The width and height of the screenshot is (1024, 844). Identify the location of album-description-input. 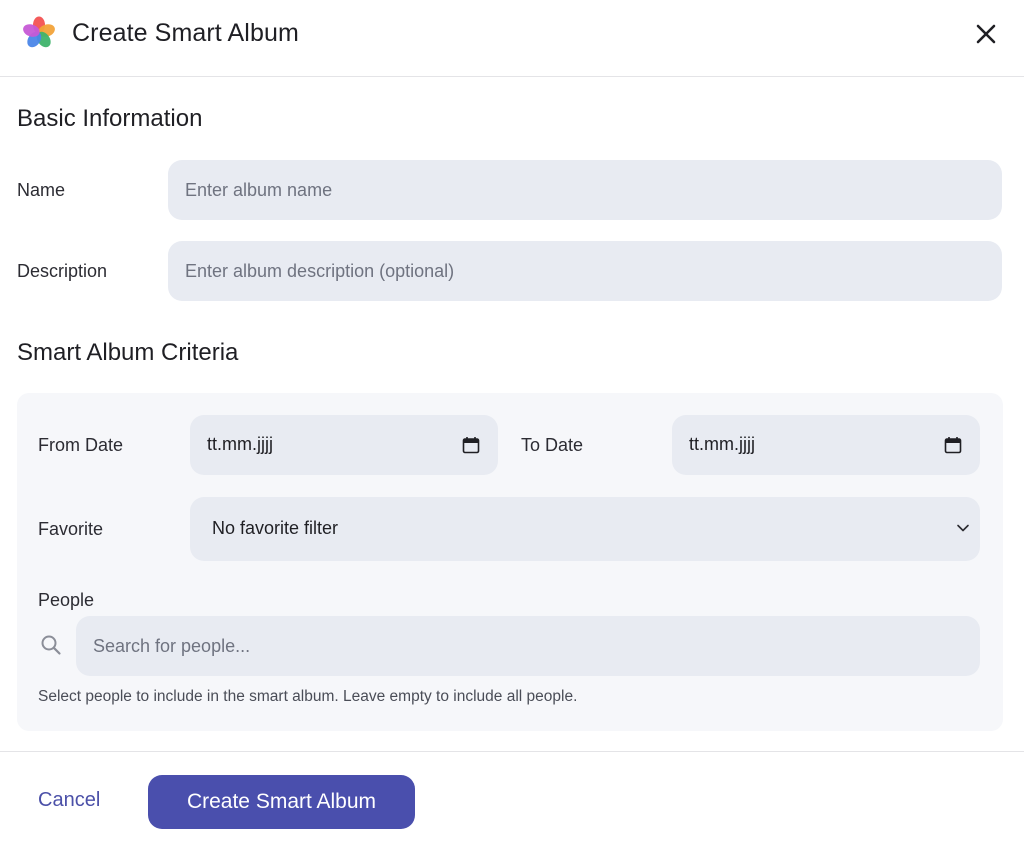
(585, 271).